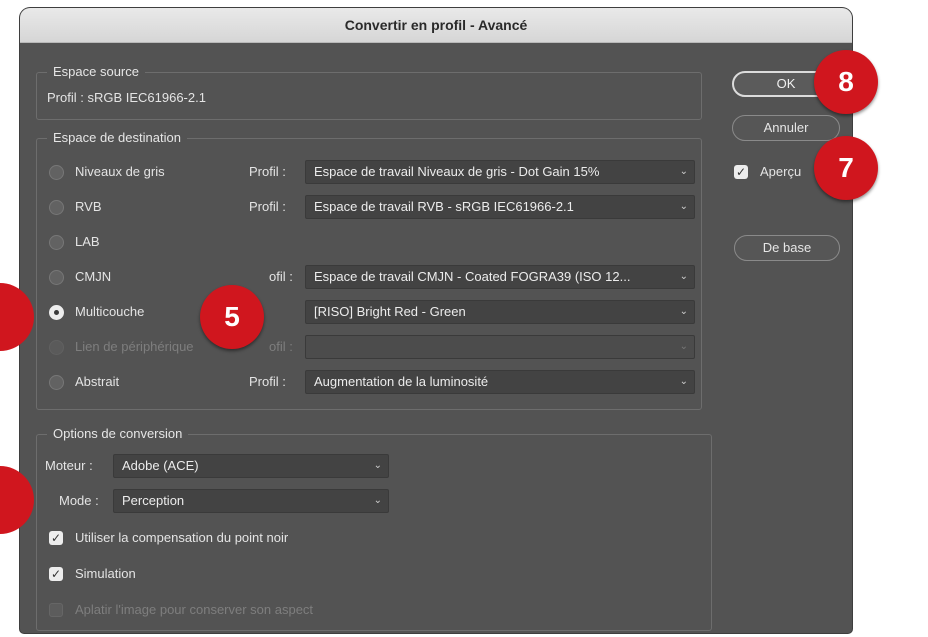 The width and height of the screenshot is (928, 637). I want to click on radio-lien-de-peripherique, so click(56, 347).